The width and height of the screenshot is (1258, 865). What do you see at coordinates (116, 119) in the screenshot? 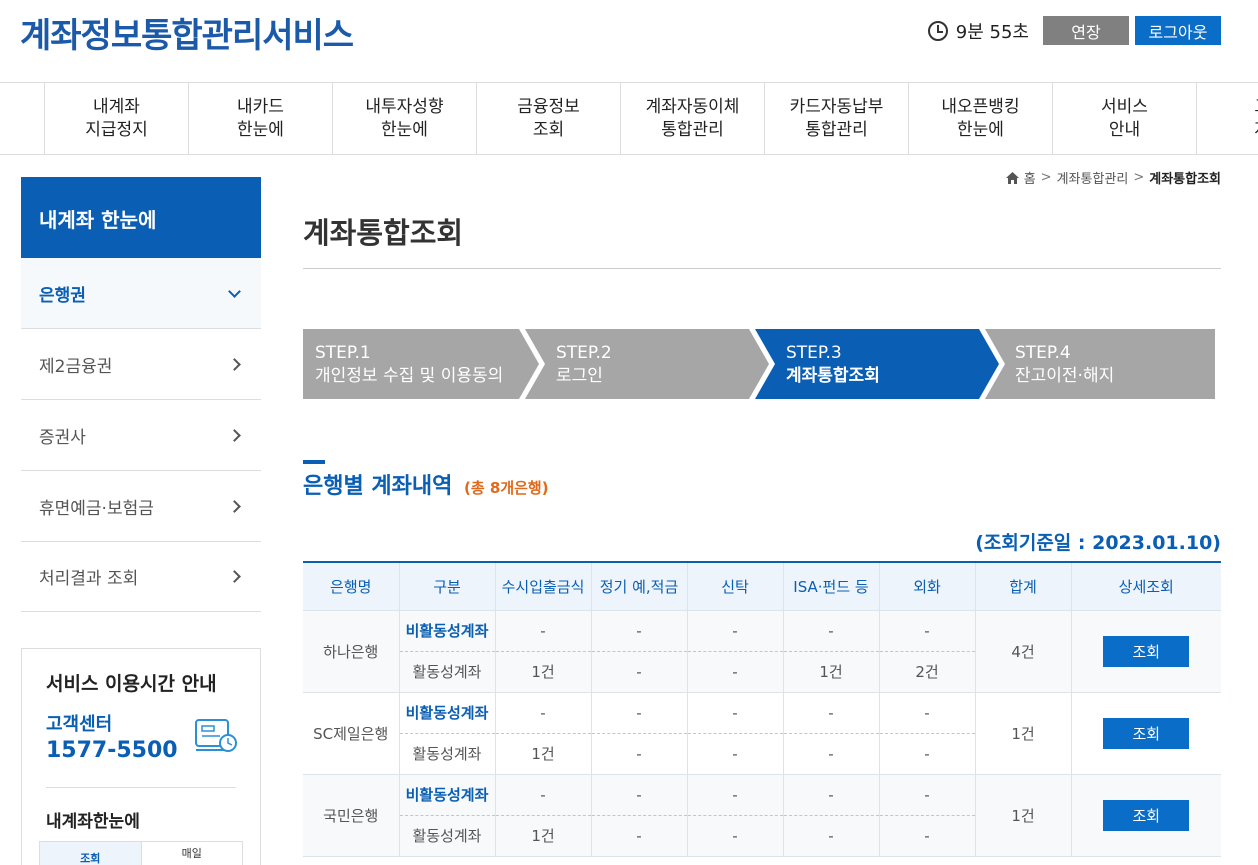
I see `nav-item-account-suspend: 내계좌 지급정지` at bounding box center [116, 119].